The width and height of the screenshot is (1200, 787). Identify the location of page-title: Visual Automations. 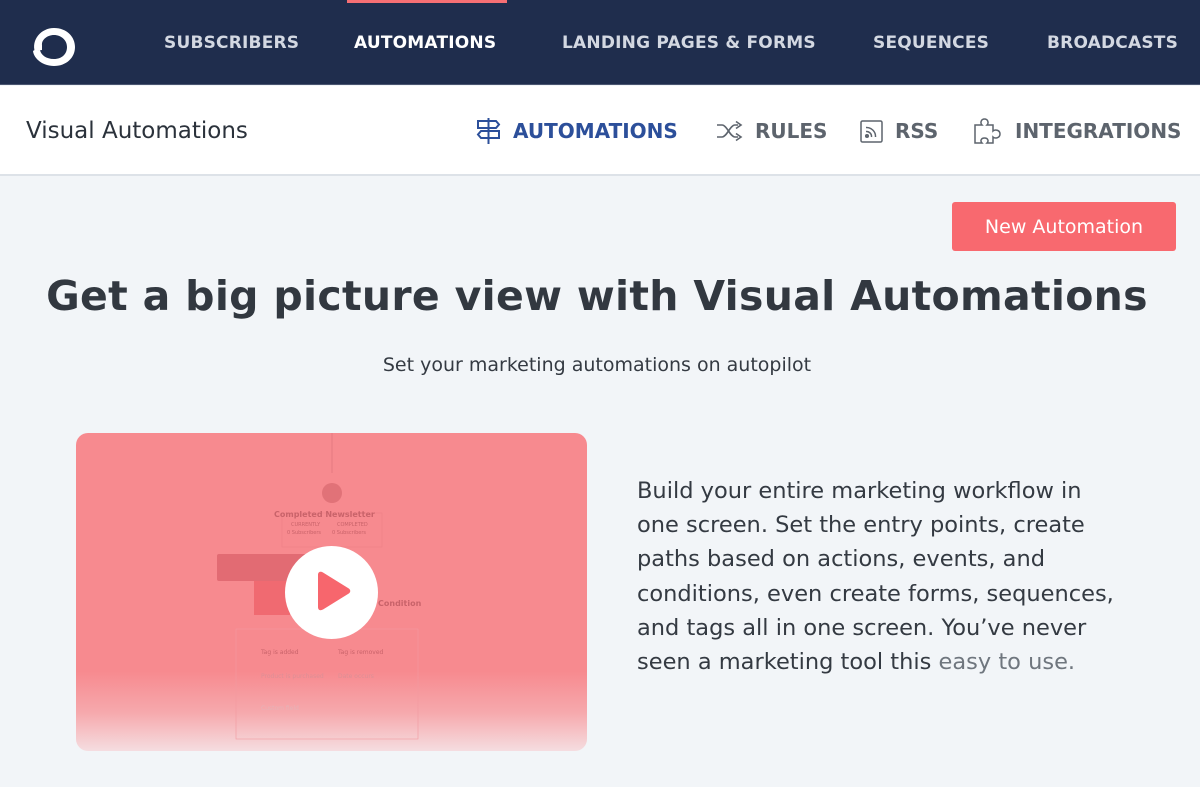
(137, 131).